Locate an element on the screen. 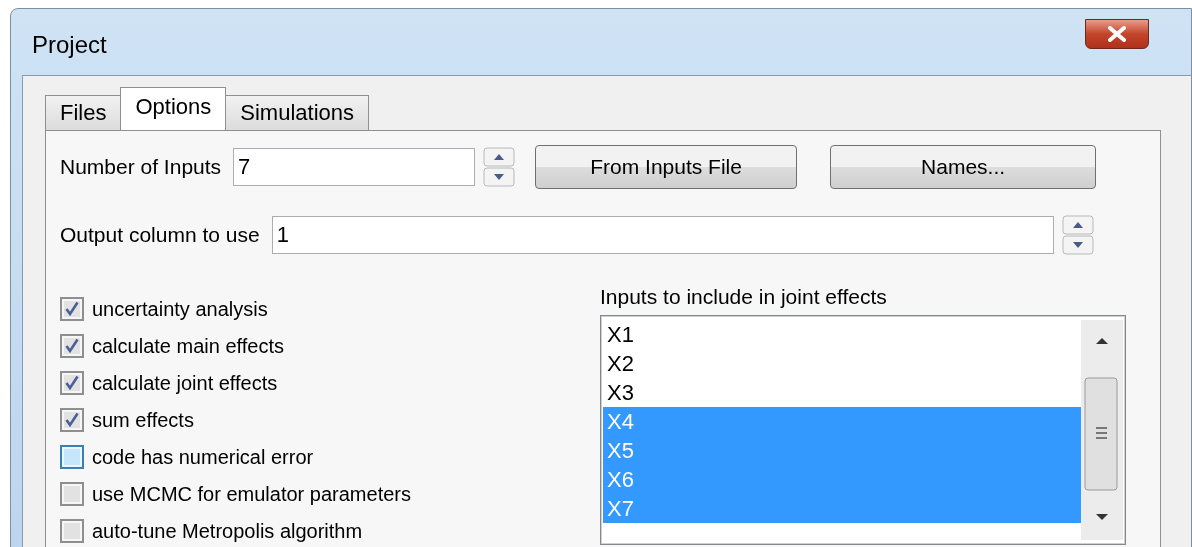 Image resolution: width=1192 pixels, height=547 pixels. checkbox-label: auto-tune Metropolis algorithm is located at coordinates (227, 531).